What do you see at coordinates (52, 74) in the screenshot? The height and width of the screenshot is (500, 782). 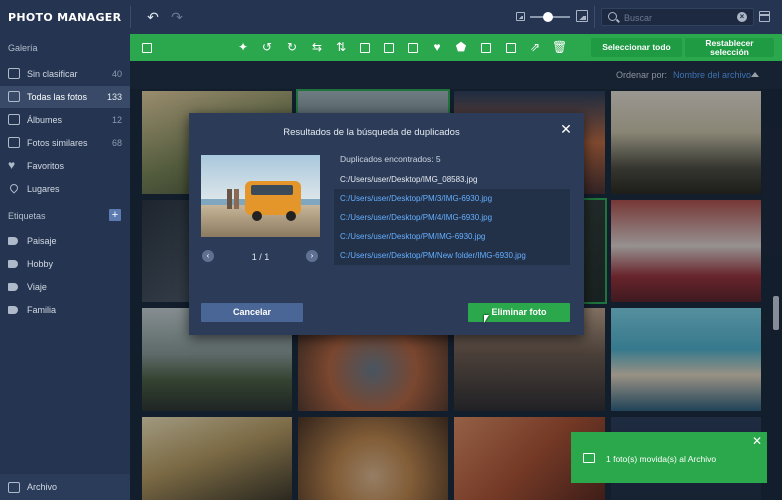 I see `sidebar-item-label: Sin clasificar` at bounding box center [52, 74].